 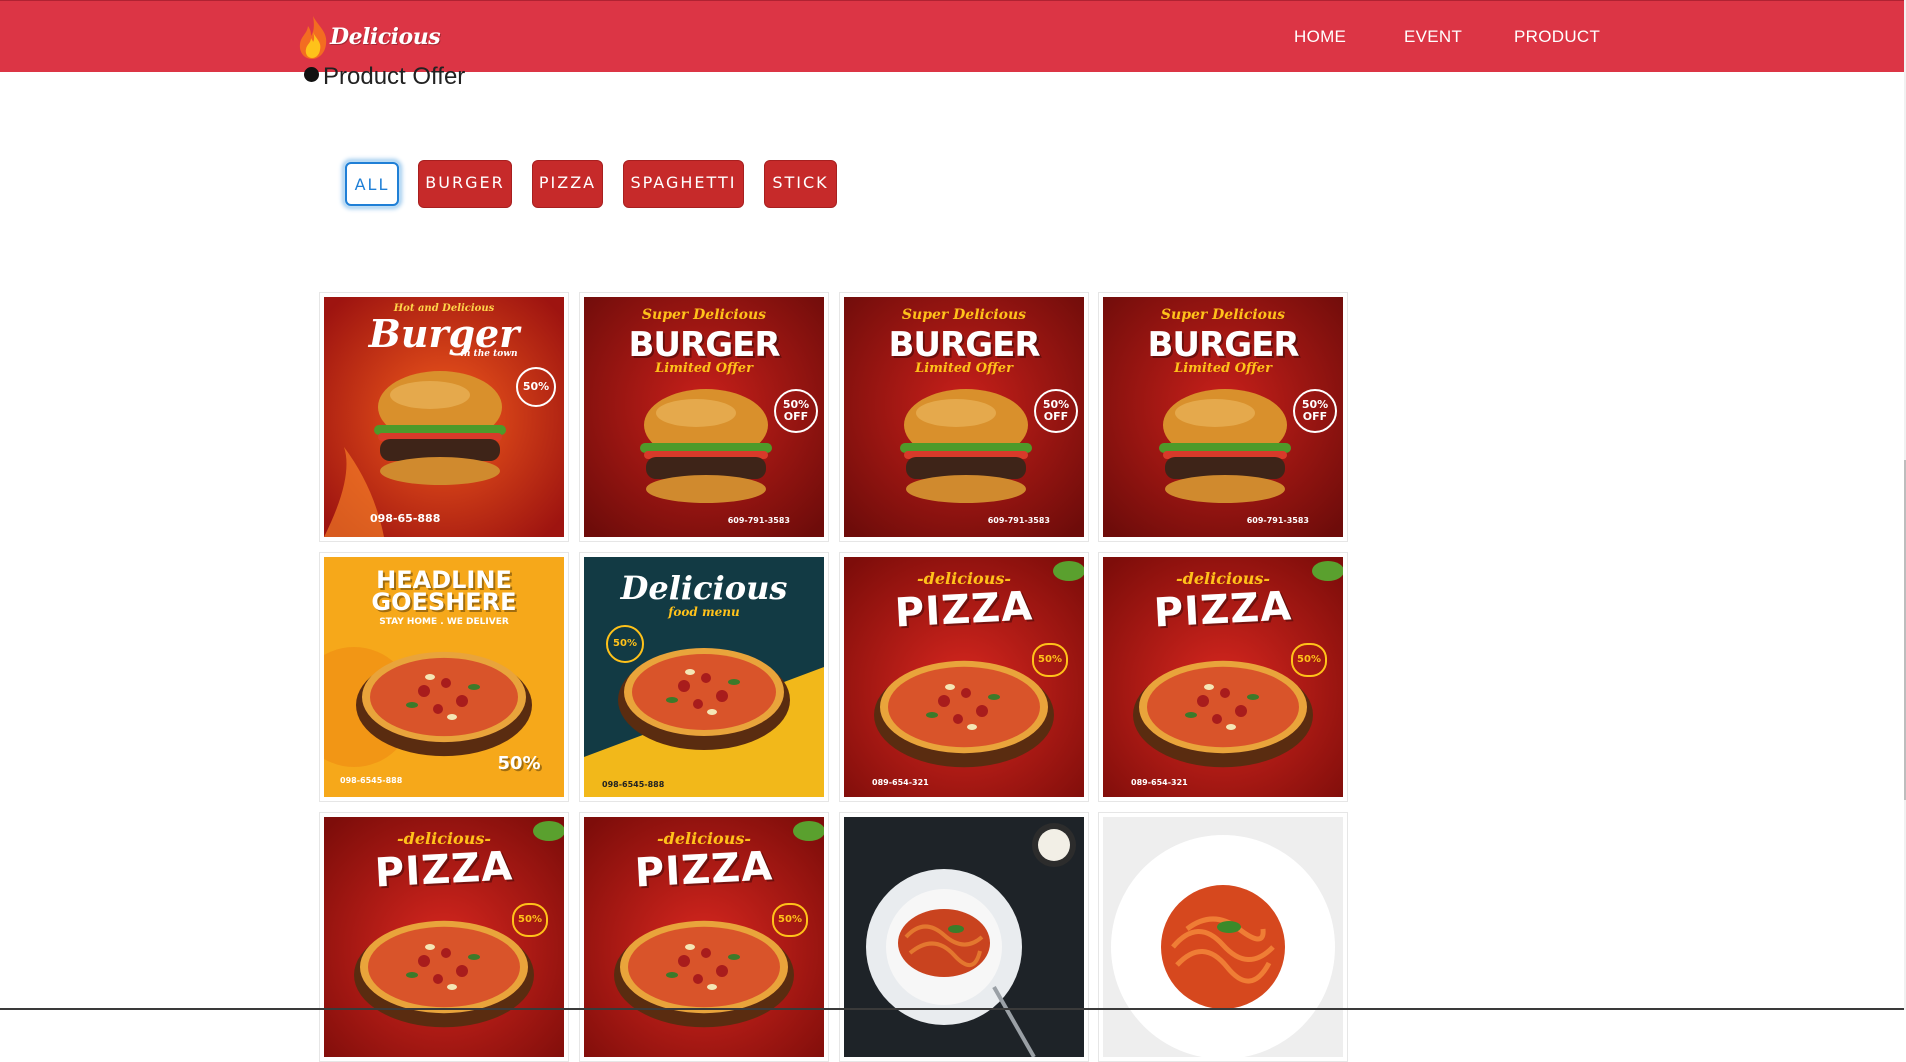 What do you see at coordinates (1433, 37) in the screenshot?
I see `nav-event-link: EVENT` at bounding box center [1433, 37].